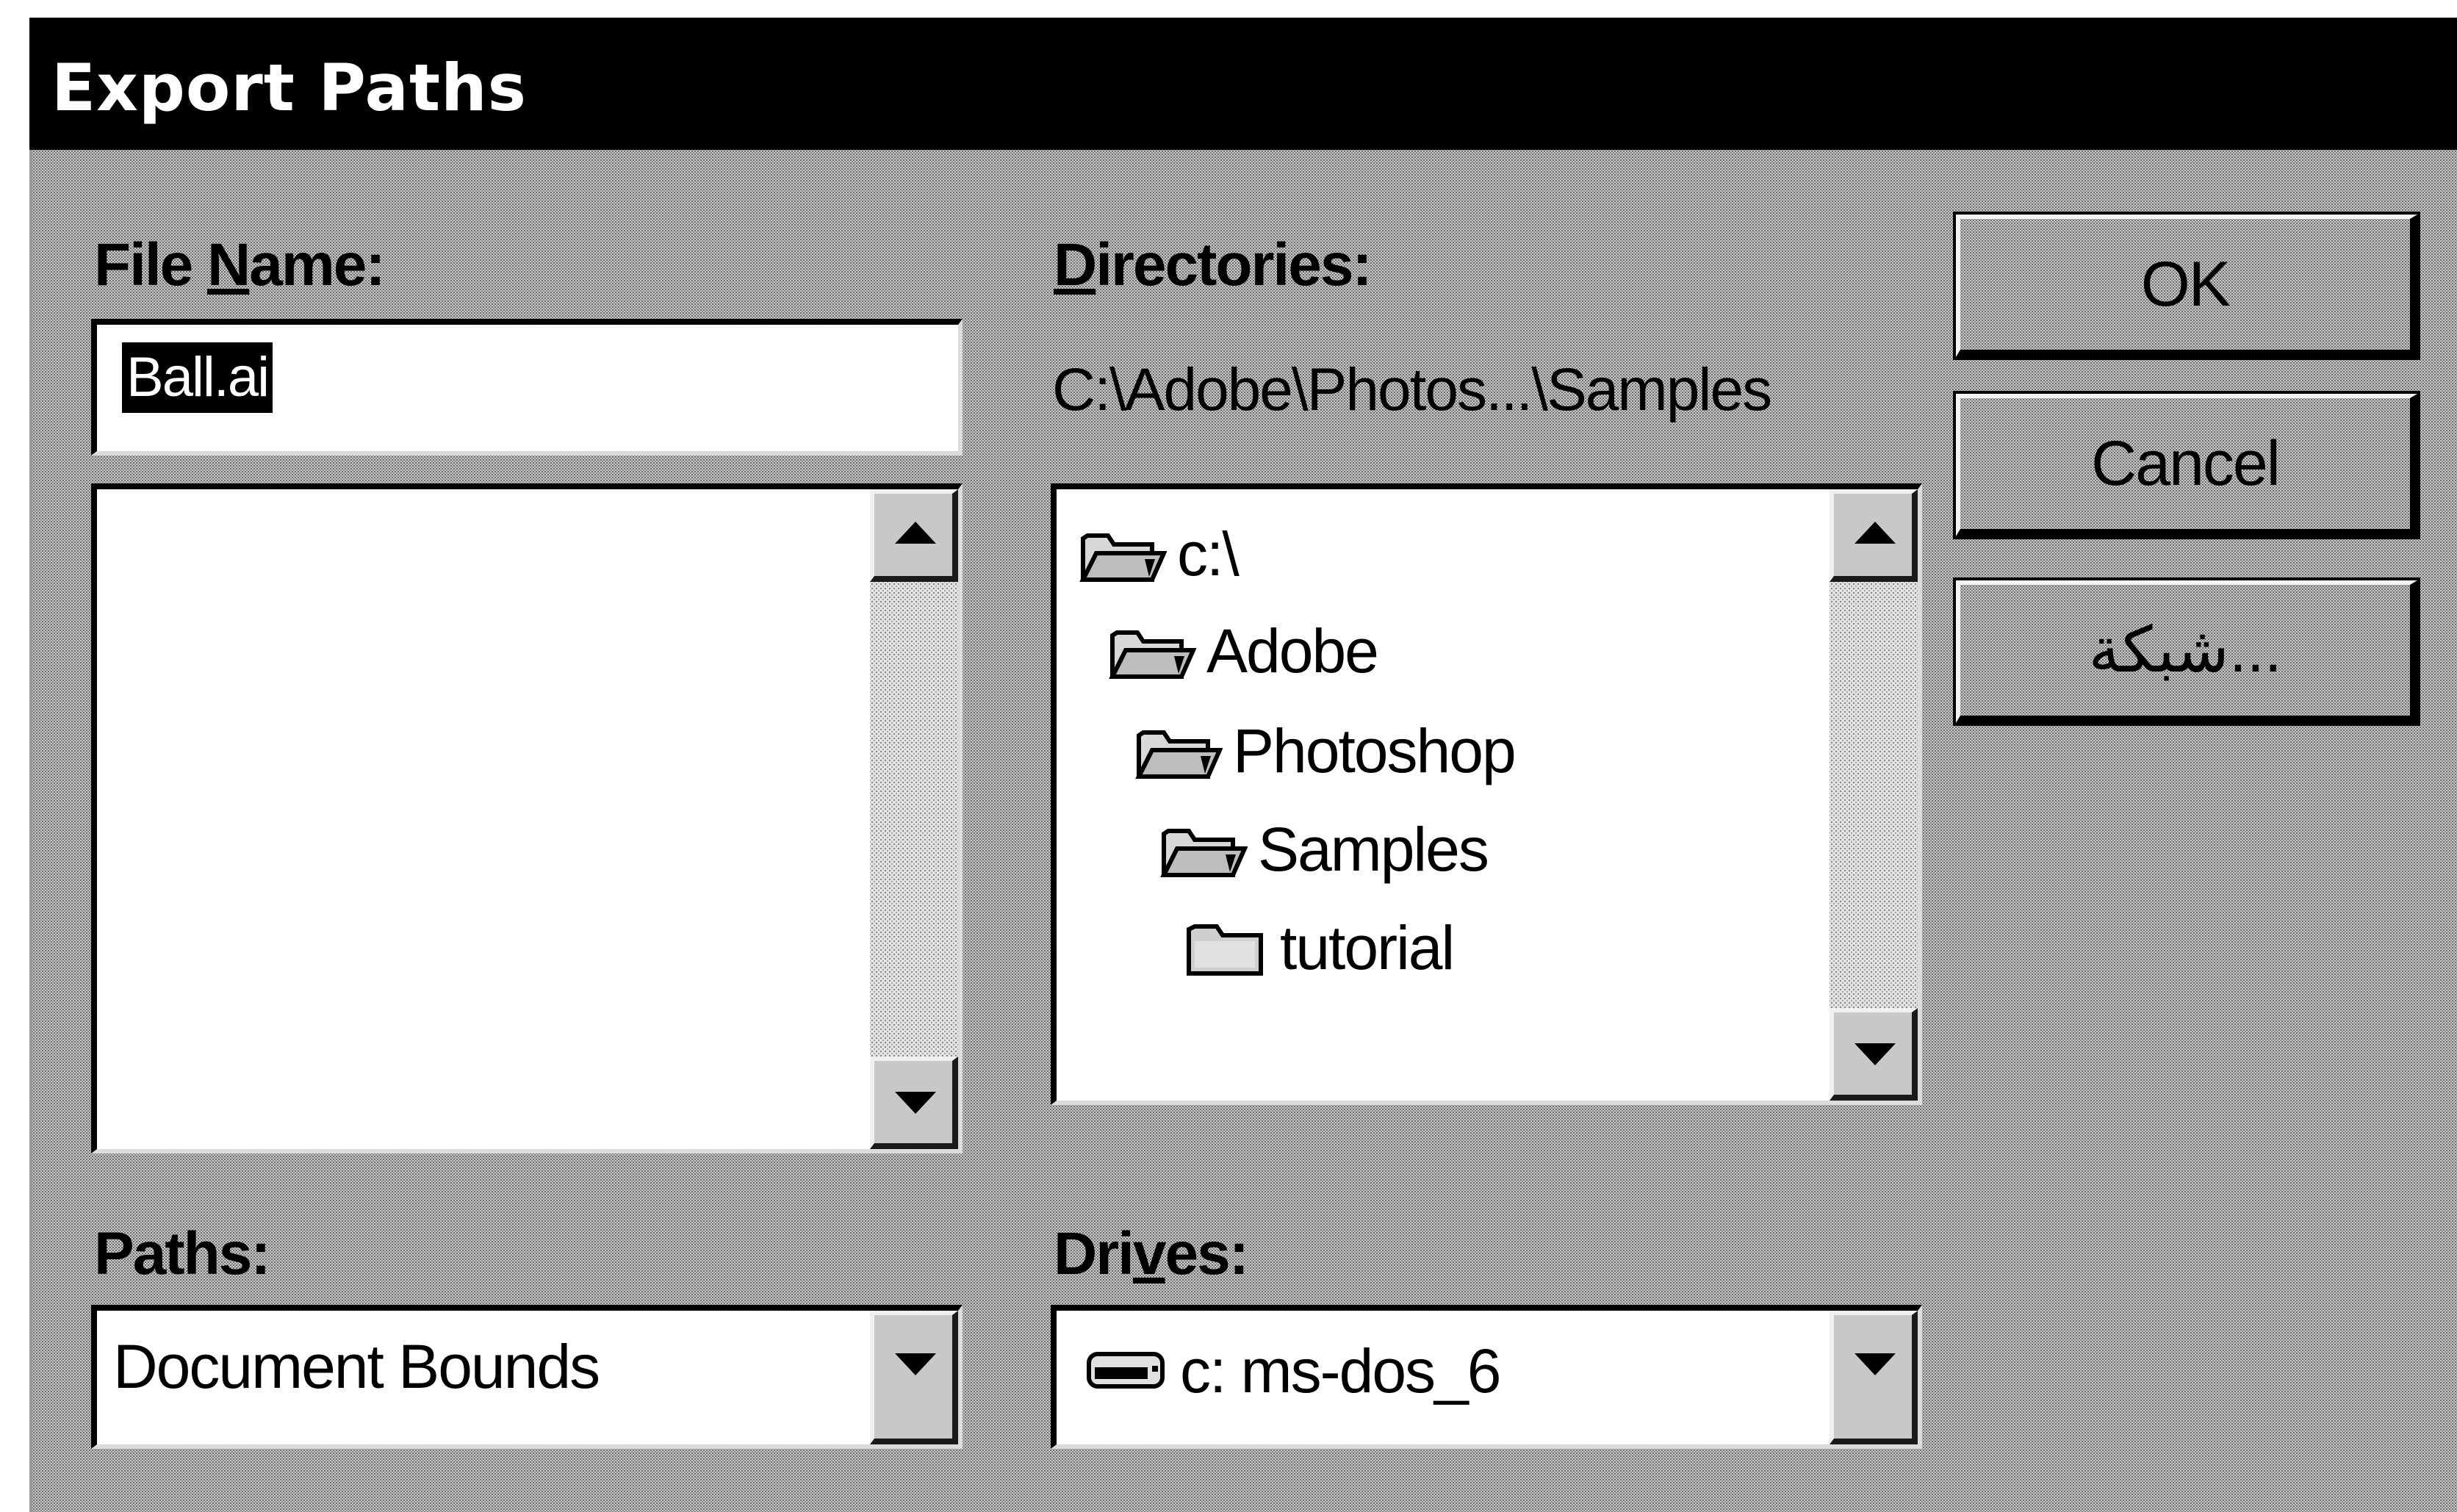 The height and width of the screenshot is (1512, 2457). What do you see at coordinates (289, 88) in the screenshot?
I see `window-title: Export Paths` at bounding box center [289, 88].